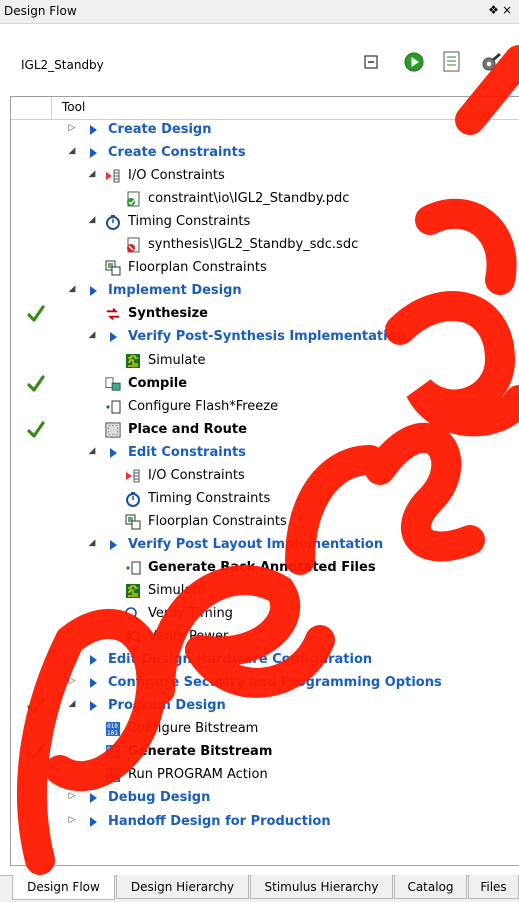  I want to click on tree-row: 010 101 Run PROGRAM Action, so click(265, 775).